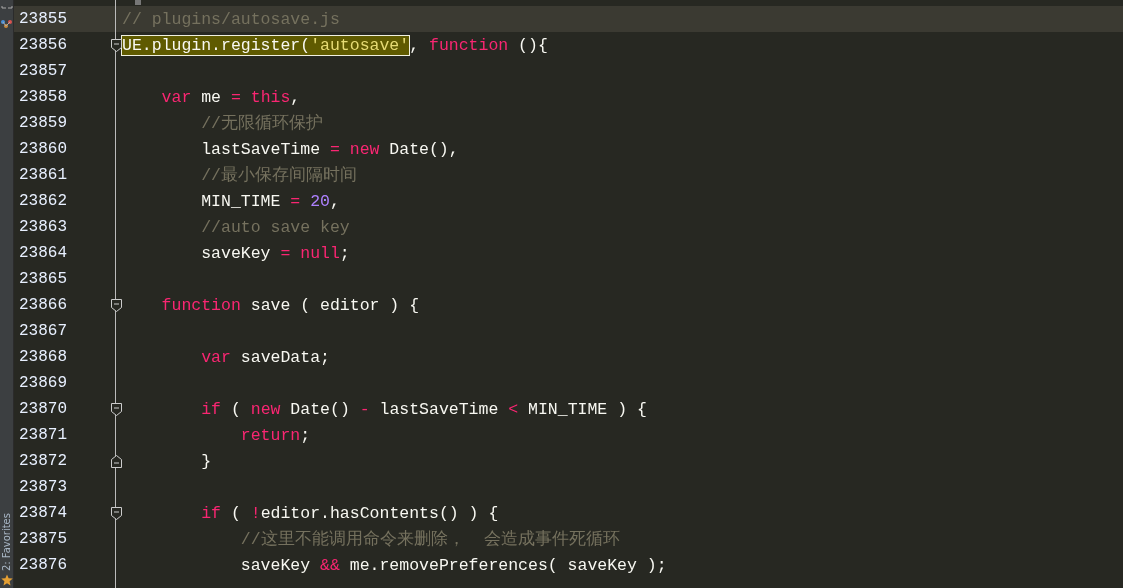  What do you see at coordinates (43, 19) in the screenshot?
I see `line-number: 23855` at bounding box center [43, 19].